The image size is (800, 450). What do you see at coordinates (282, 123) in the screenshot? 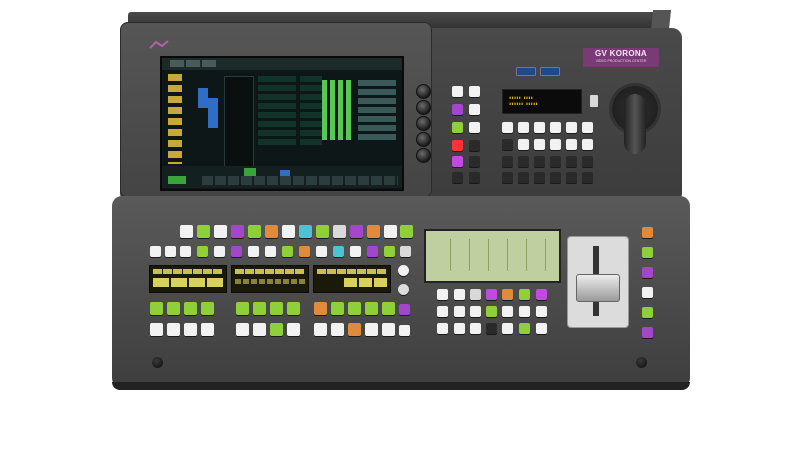
I see `touchscreen` at bounding box center [282, 123].